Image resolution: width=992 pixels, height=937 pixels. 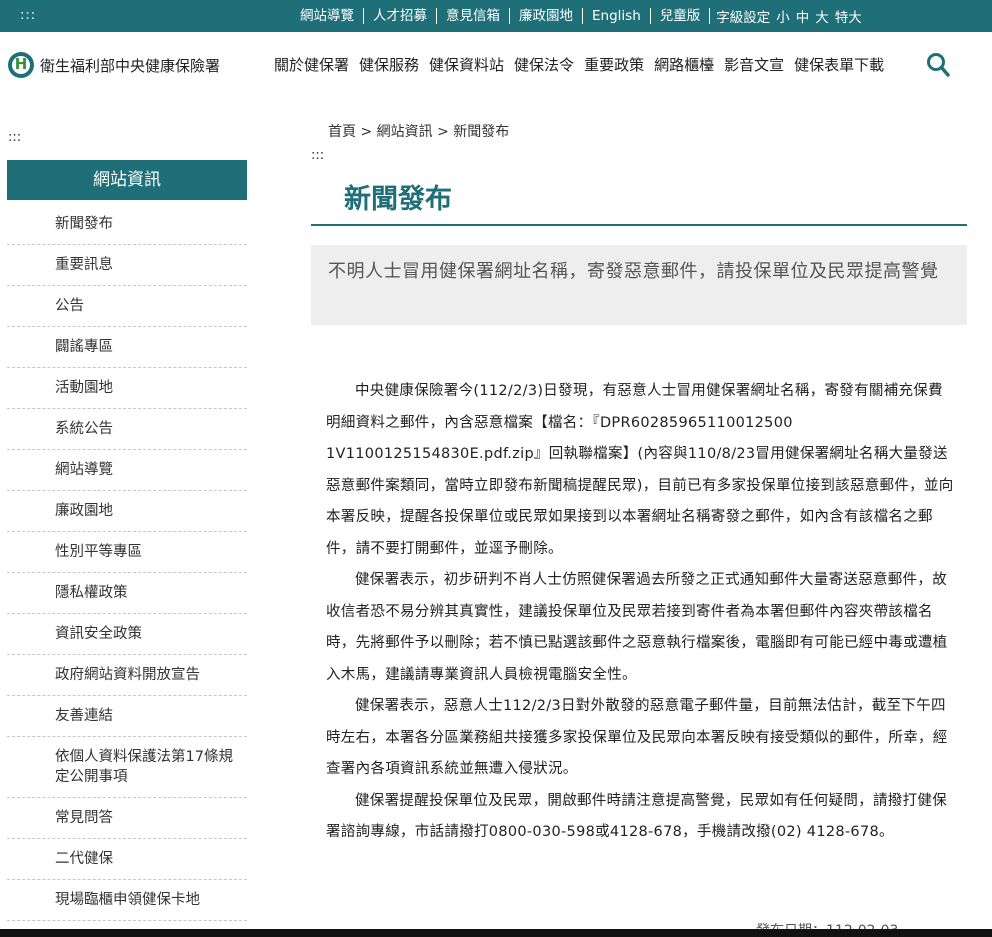 What do you see at coordinates (783, 16) in the screenshot?
I see `font-size-small-button: 小` at bounding box center [783, 16].